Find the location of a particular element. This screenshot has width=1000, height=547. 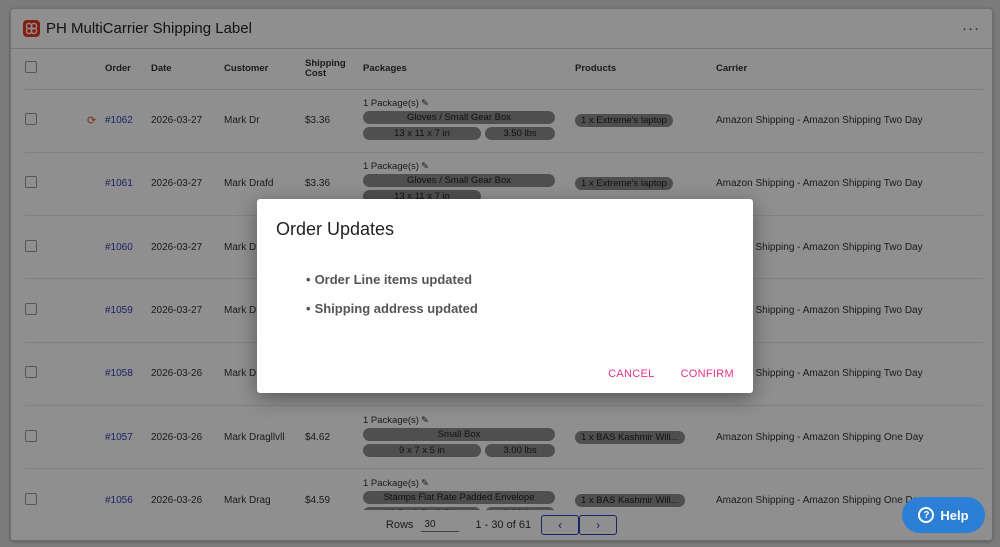

help-button: ? Help is located at coordinates (943, 515).